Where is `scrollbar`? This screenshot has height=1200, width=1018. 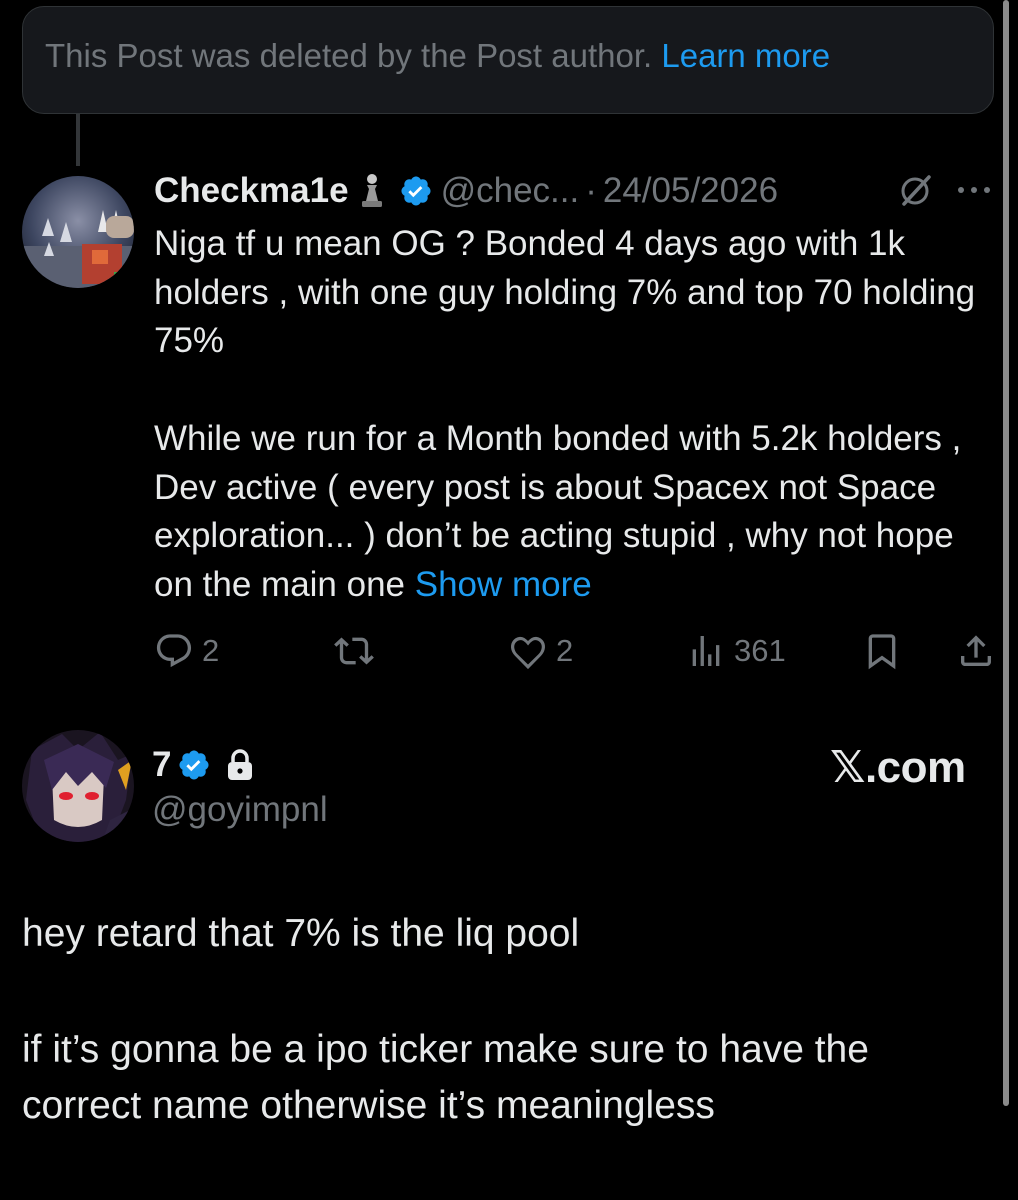 scrollbar is located at coordinates (1006, 553).